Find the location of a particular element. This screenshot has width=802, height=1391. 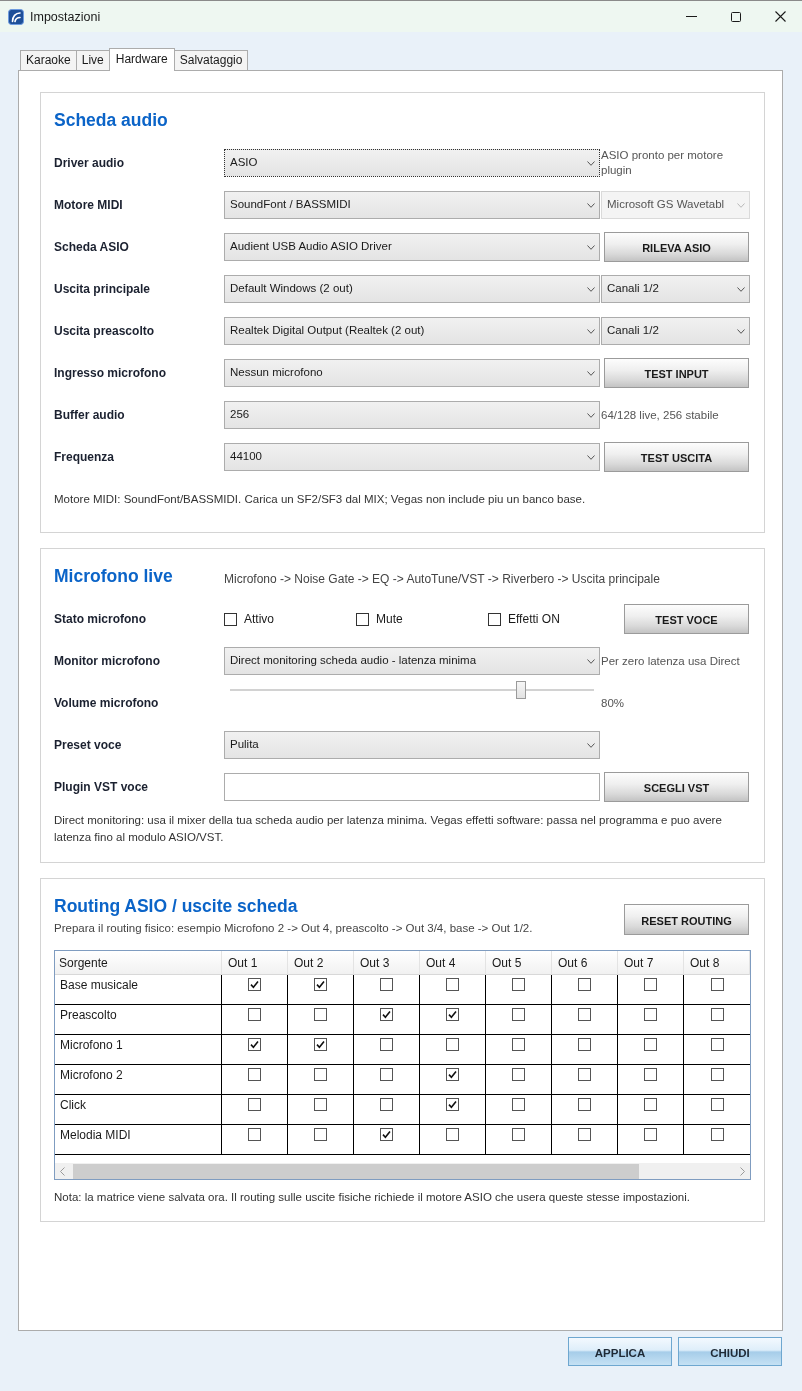

app-logo-icon is located at coordinates (16, 16).